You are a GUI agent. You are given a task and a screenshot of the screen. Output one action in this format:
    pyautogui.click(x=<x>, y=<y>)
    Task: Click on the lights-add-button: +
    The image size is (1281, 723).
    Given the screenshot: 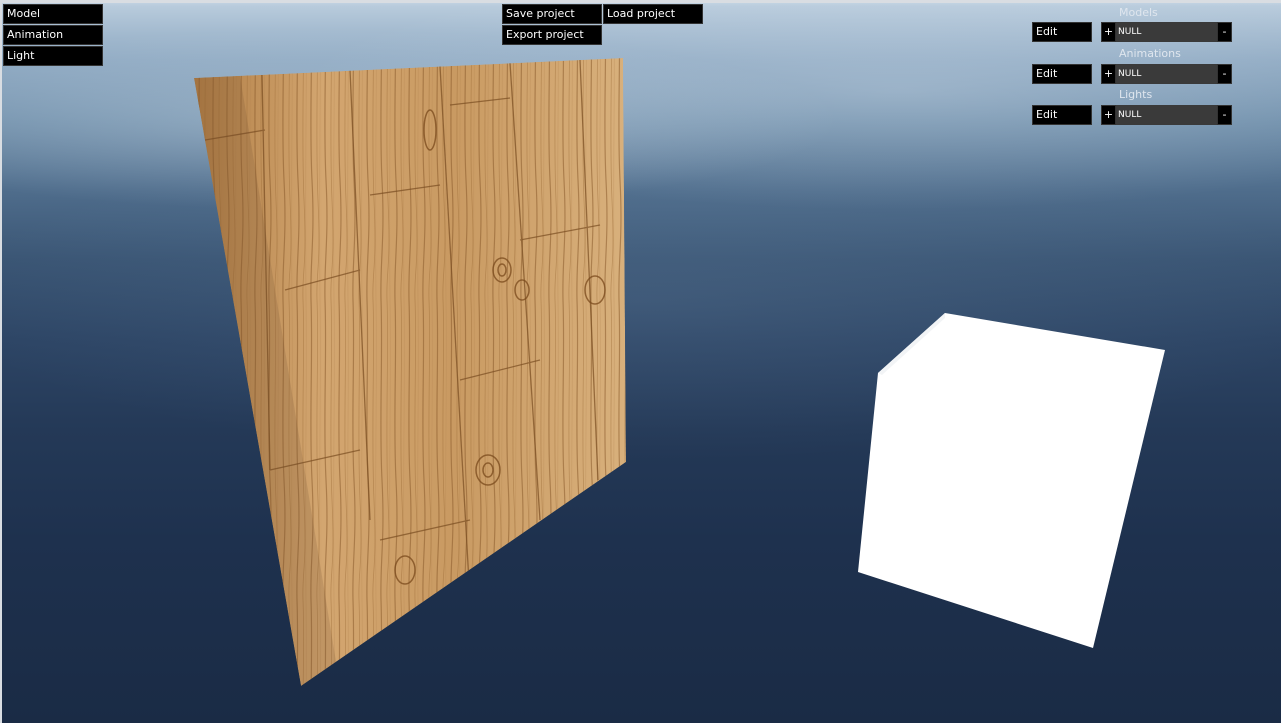 What is the action you would take?
    pyautogui.click(x=1108, y=115)
    